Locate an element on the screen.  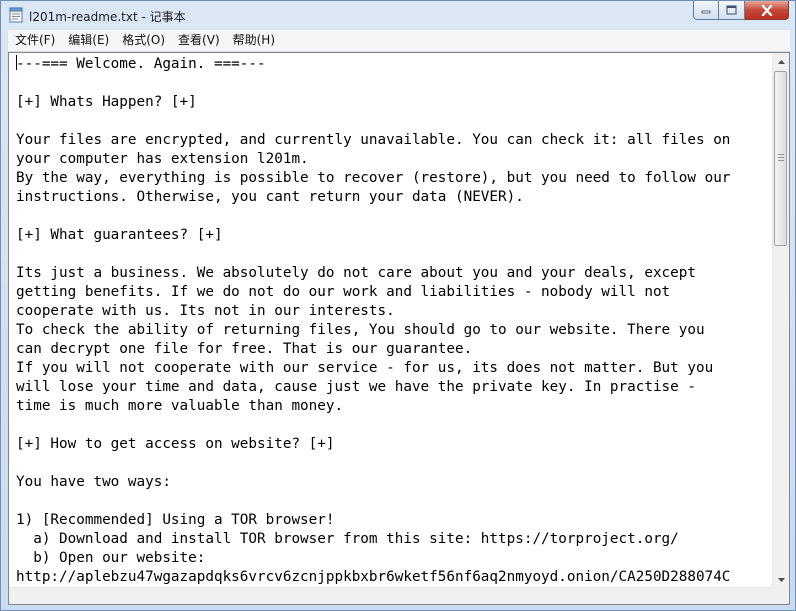
close-icon is located at coordinates (766, 10).